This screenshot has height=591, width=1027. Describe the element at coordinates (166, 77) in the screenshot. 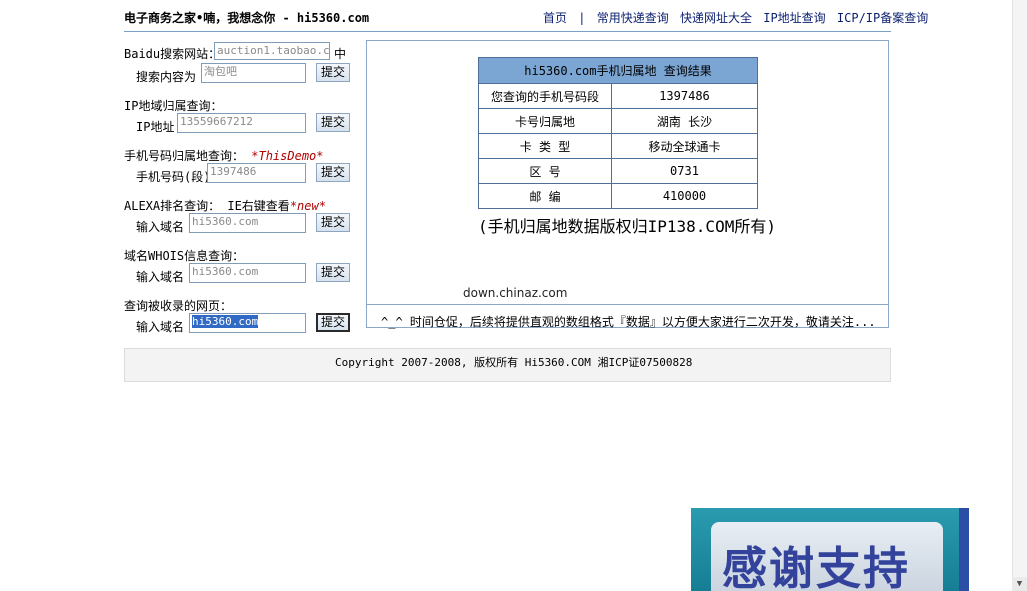

I see `baidu-content-label: 搜索内容为` at that location.